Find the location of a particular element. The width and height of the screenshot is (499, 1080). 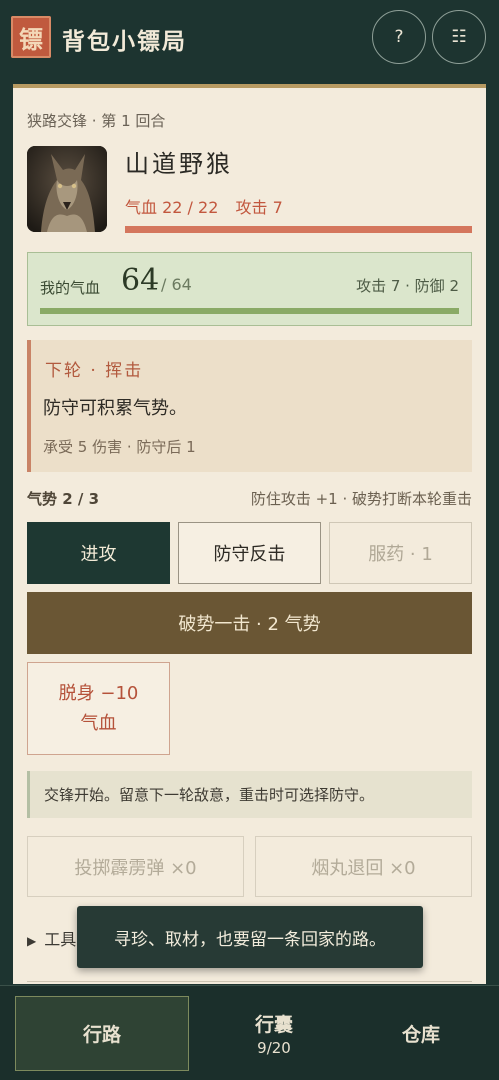

app-title: 背包小镖局 is located at coordinates (124, 41).